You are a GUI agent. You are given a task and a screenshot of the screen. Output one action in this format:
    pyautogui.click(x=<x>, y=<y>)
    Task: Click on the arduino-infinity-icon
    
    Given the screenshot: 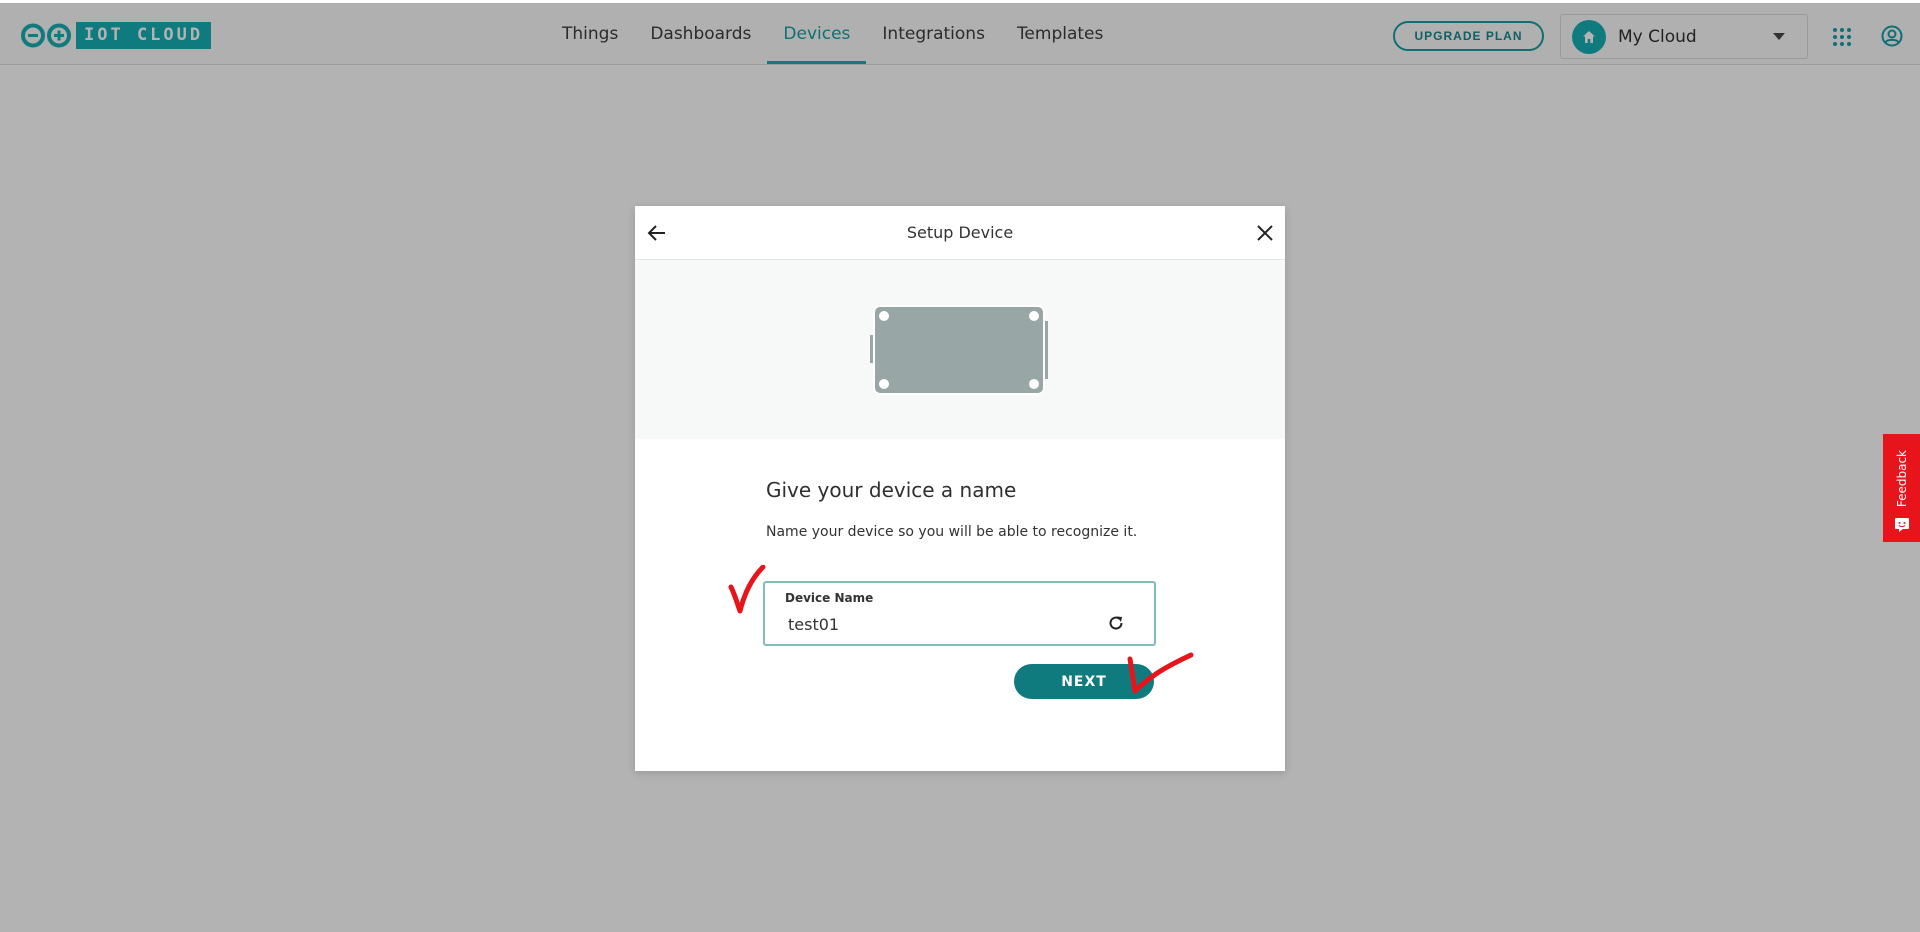 What is the action you would take?
    pyautogui.click(x=46, y=35)
    